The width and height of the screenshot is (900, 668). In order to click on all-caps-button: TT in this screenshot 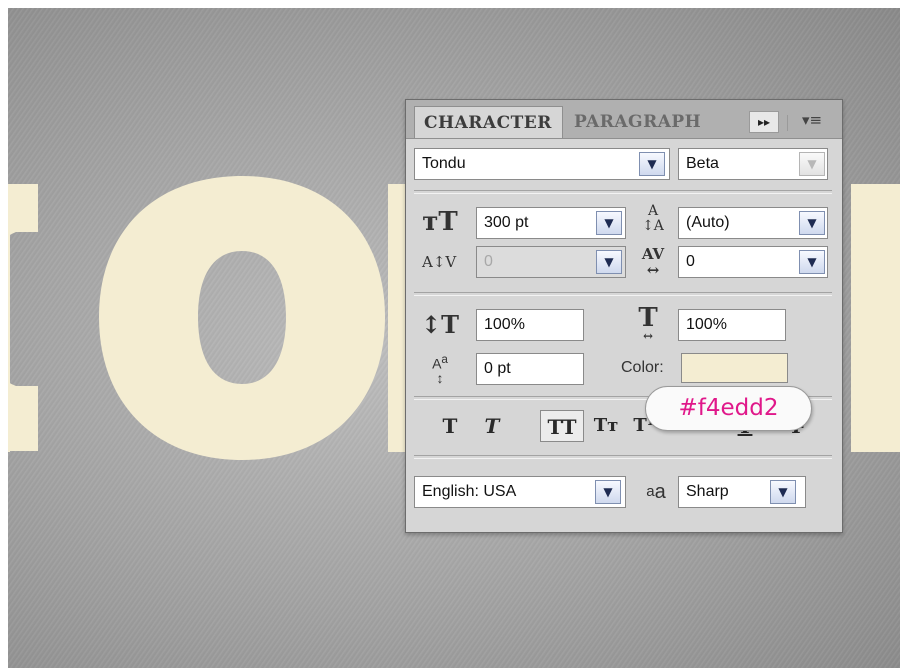, I will do `click(562, 426)`.